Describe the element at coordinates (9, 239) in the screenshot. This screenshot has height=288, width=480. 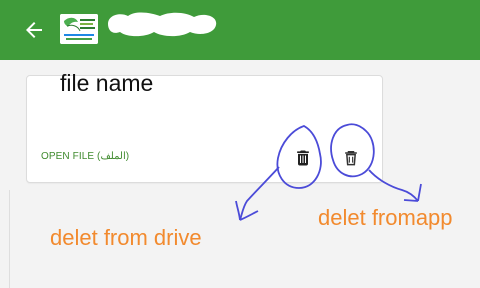
I see `left-edge-divider` at that location.